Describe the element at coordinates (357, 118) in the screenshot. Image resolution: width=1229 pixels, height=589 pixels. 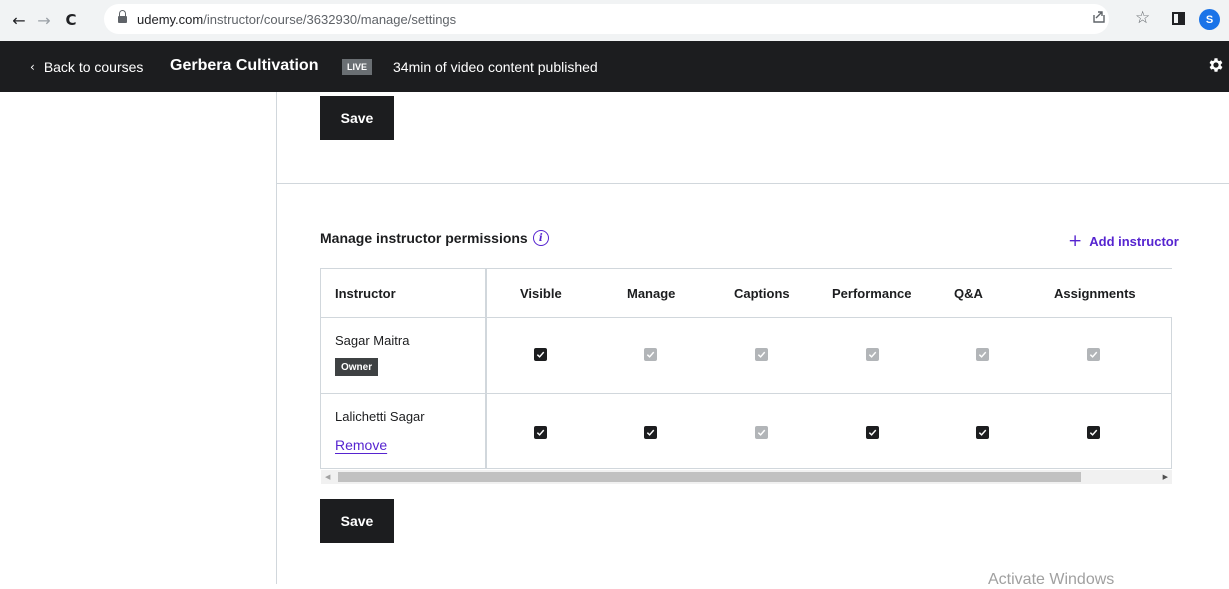
I see `save-button-top: Save` at that location.